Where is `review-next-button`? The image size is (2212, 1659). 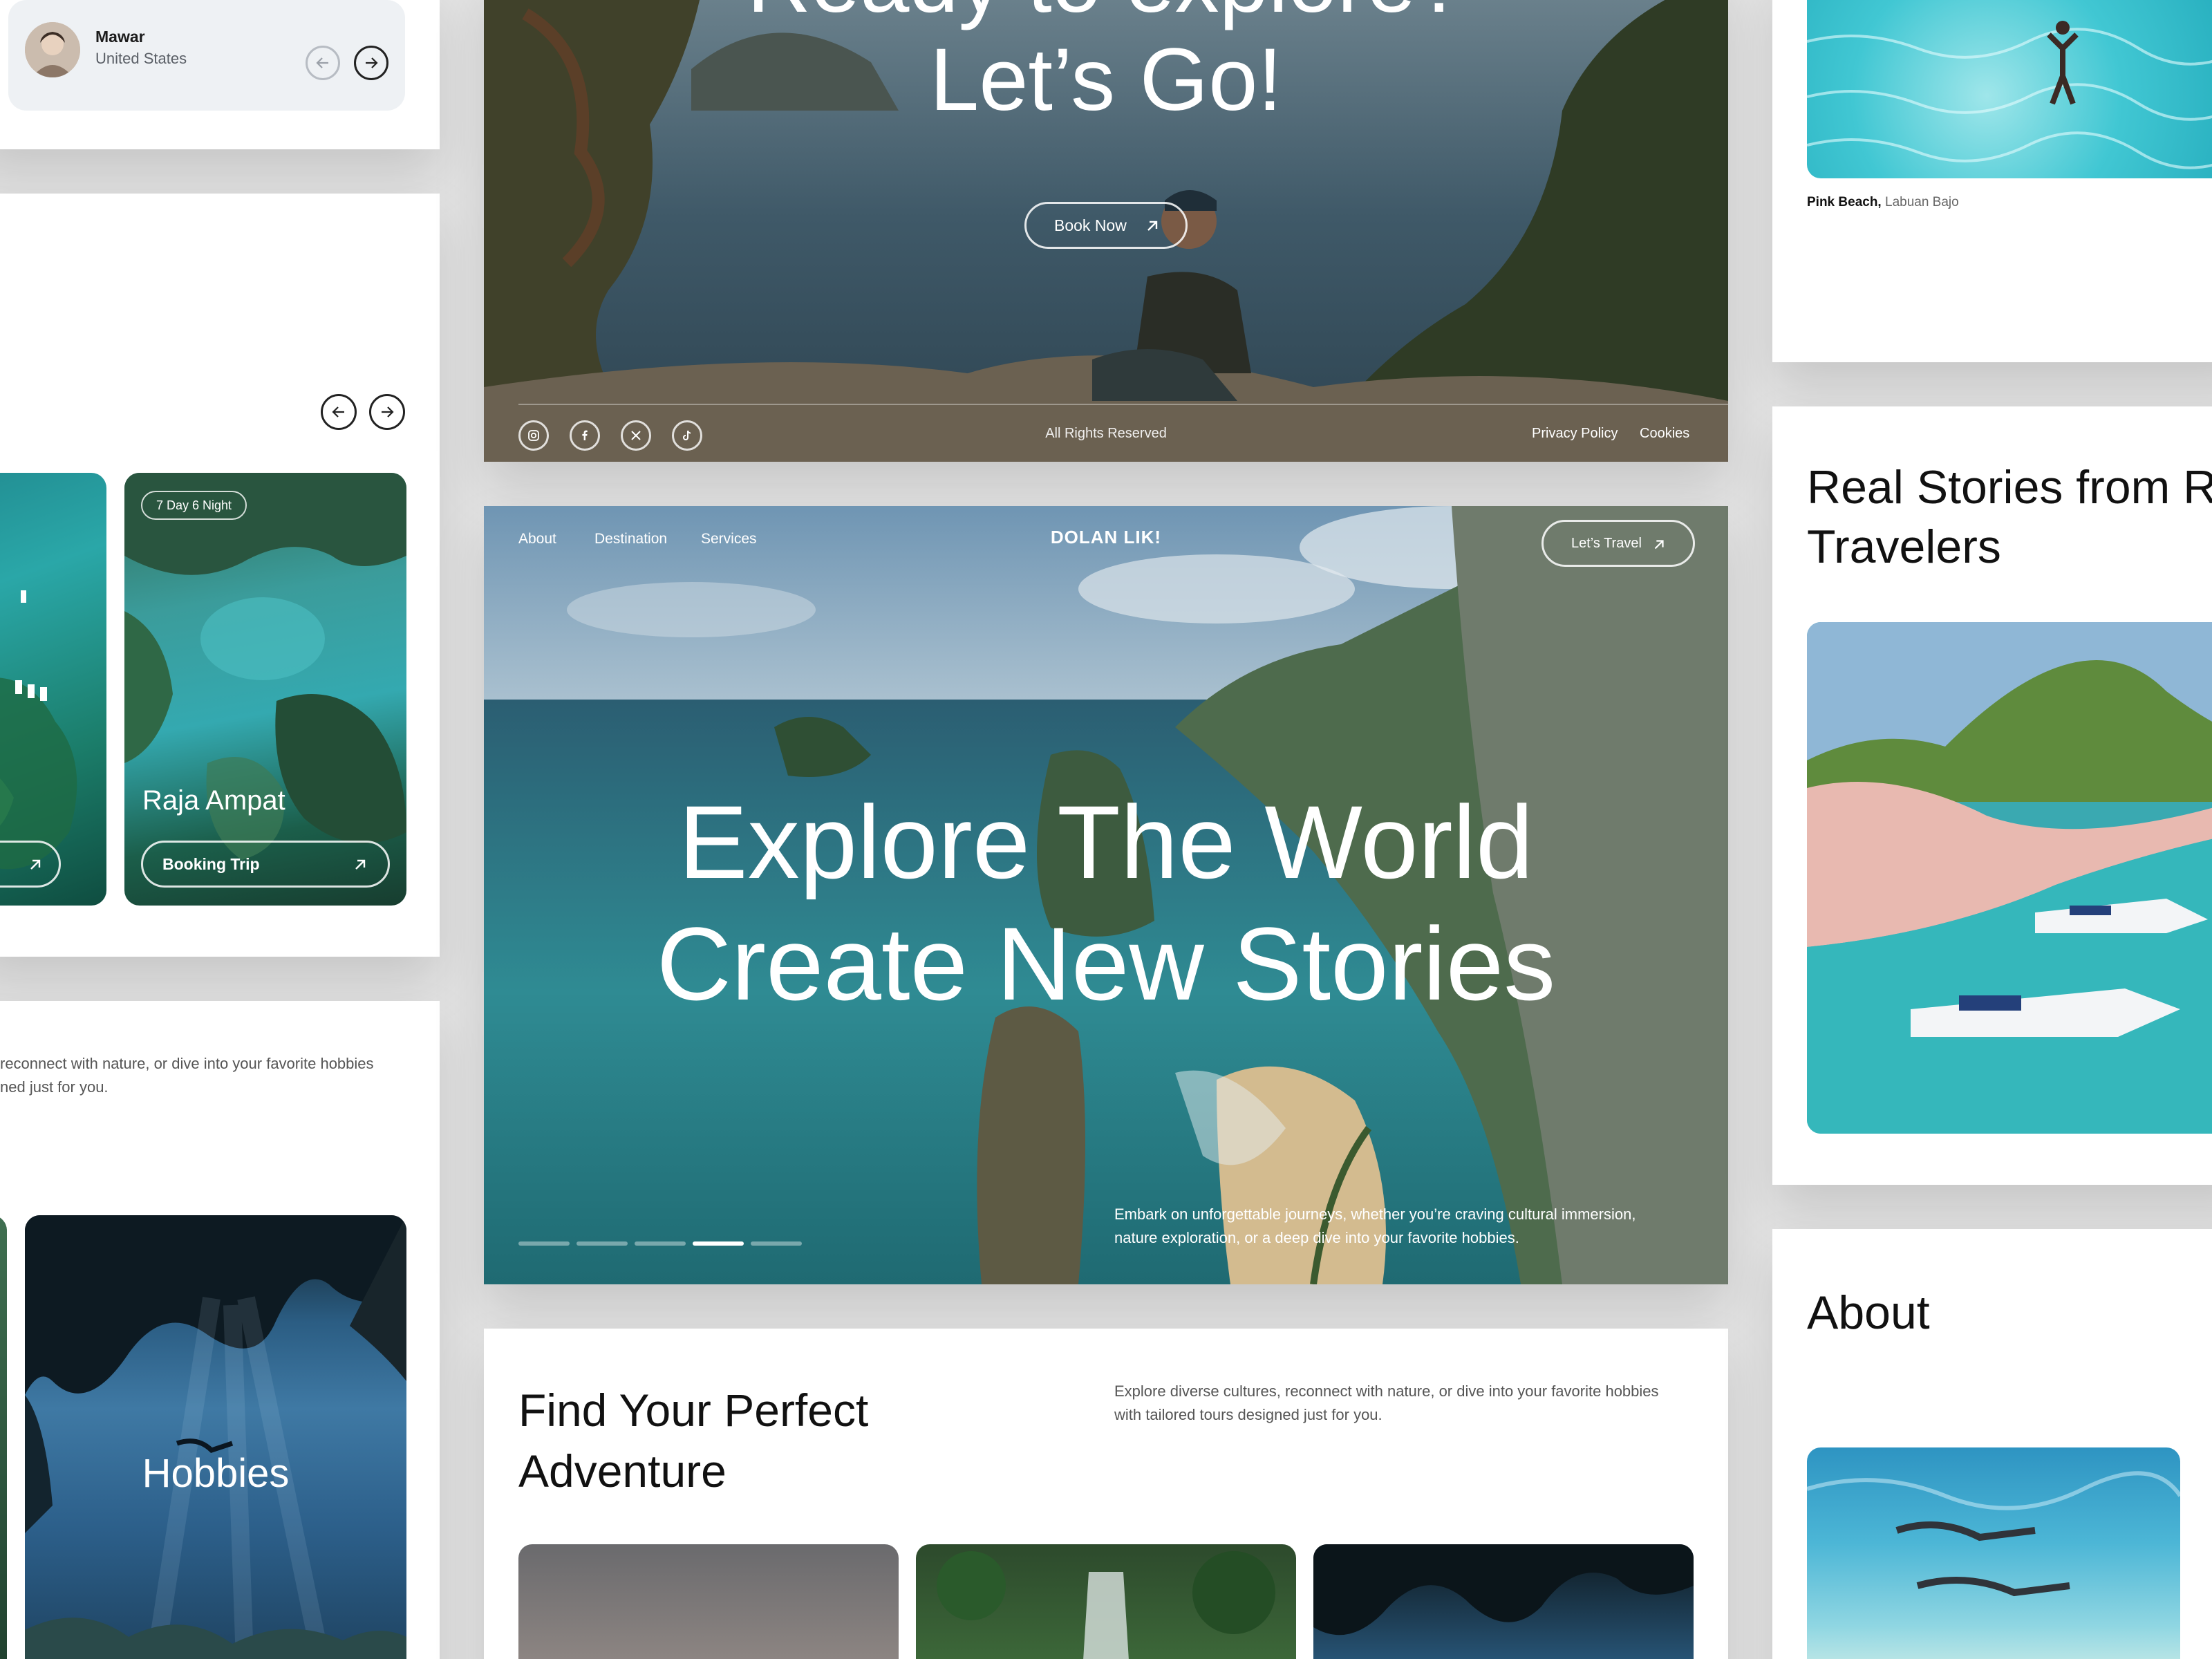 review-next-button is located at coordinates (371, 63).